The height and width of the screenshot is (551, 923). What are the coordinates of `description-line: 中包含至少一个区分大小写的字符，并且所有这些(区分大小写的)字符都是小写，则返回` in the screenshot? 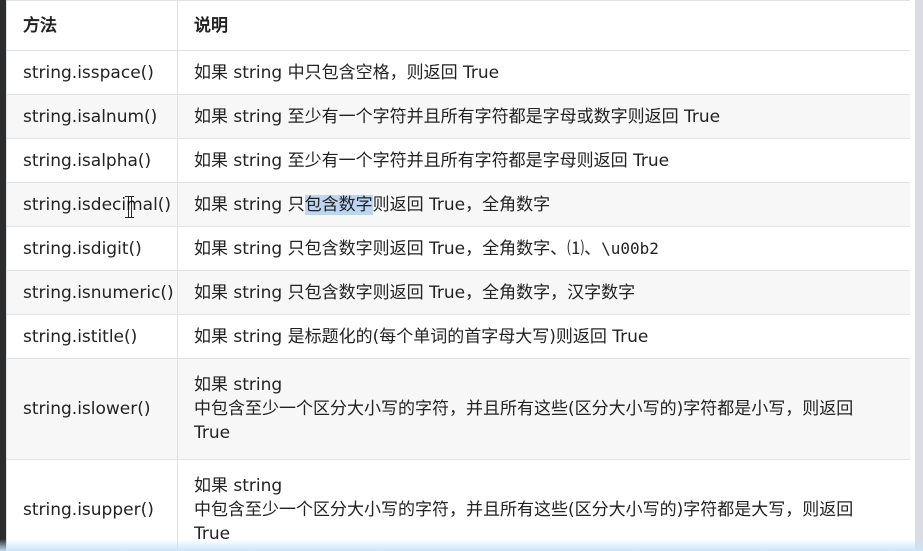 It's located at (524, 409).